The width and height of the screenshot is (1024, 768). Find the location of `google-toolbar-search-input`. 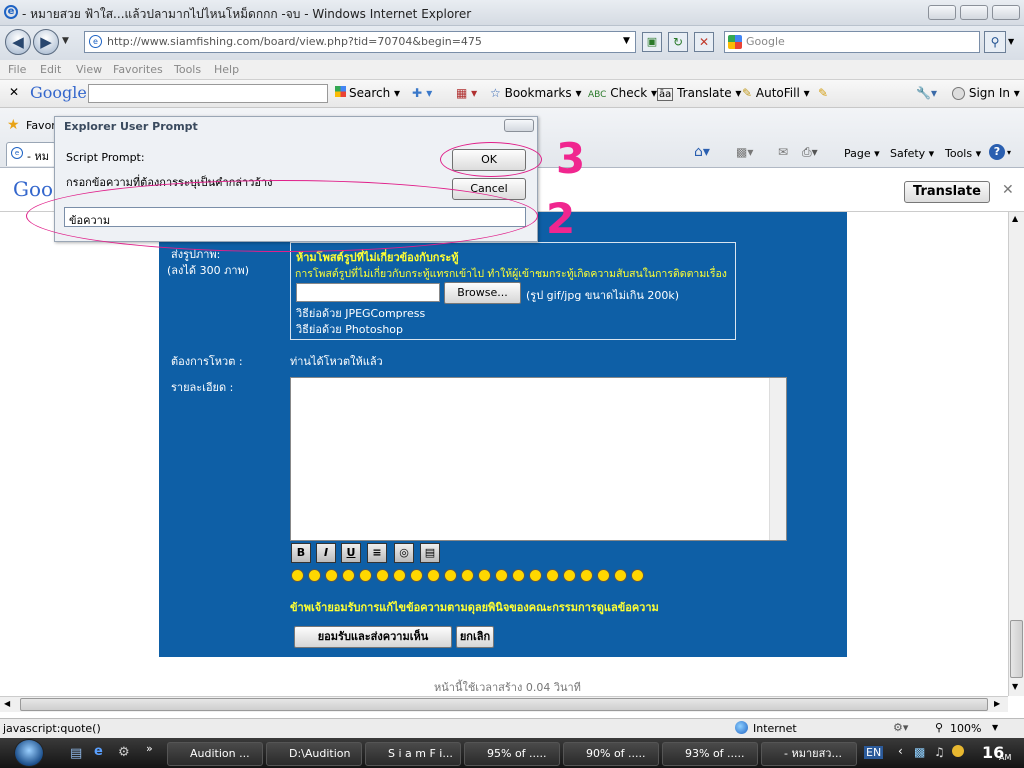

google-toolbar-search-input is located at coordinates (208, 93).